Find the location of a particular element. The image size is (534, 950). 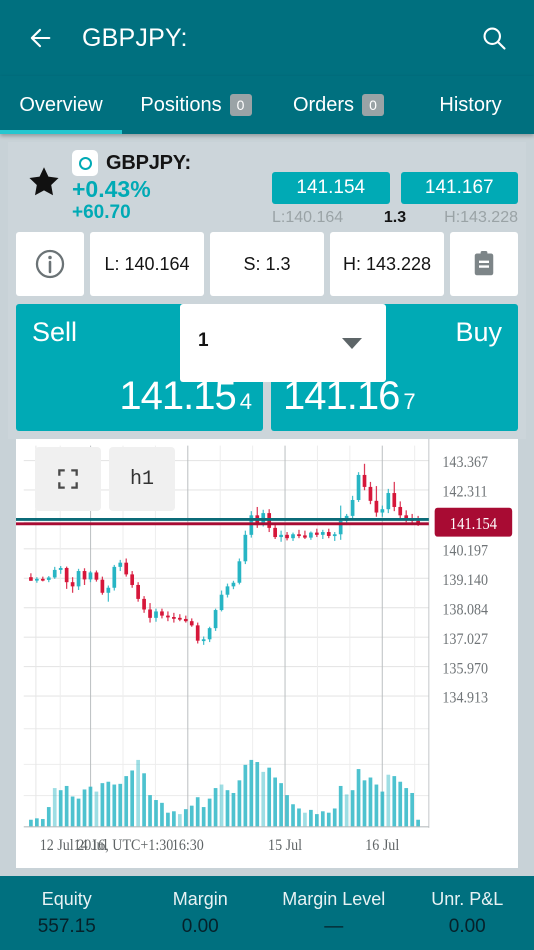

ask-chip: 141.167 is located at coordinates (459, 188).